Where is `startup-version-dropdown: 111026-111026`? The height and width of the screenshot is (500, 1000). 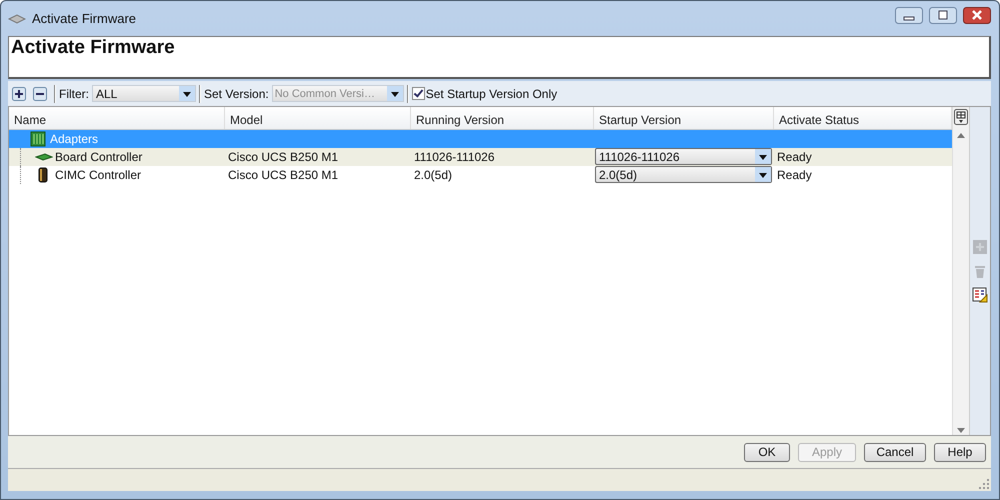
startup-version-dropdown: 111026-111026 is located at coordinates (683, 156).